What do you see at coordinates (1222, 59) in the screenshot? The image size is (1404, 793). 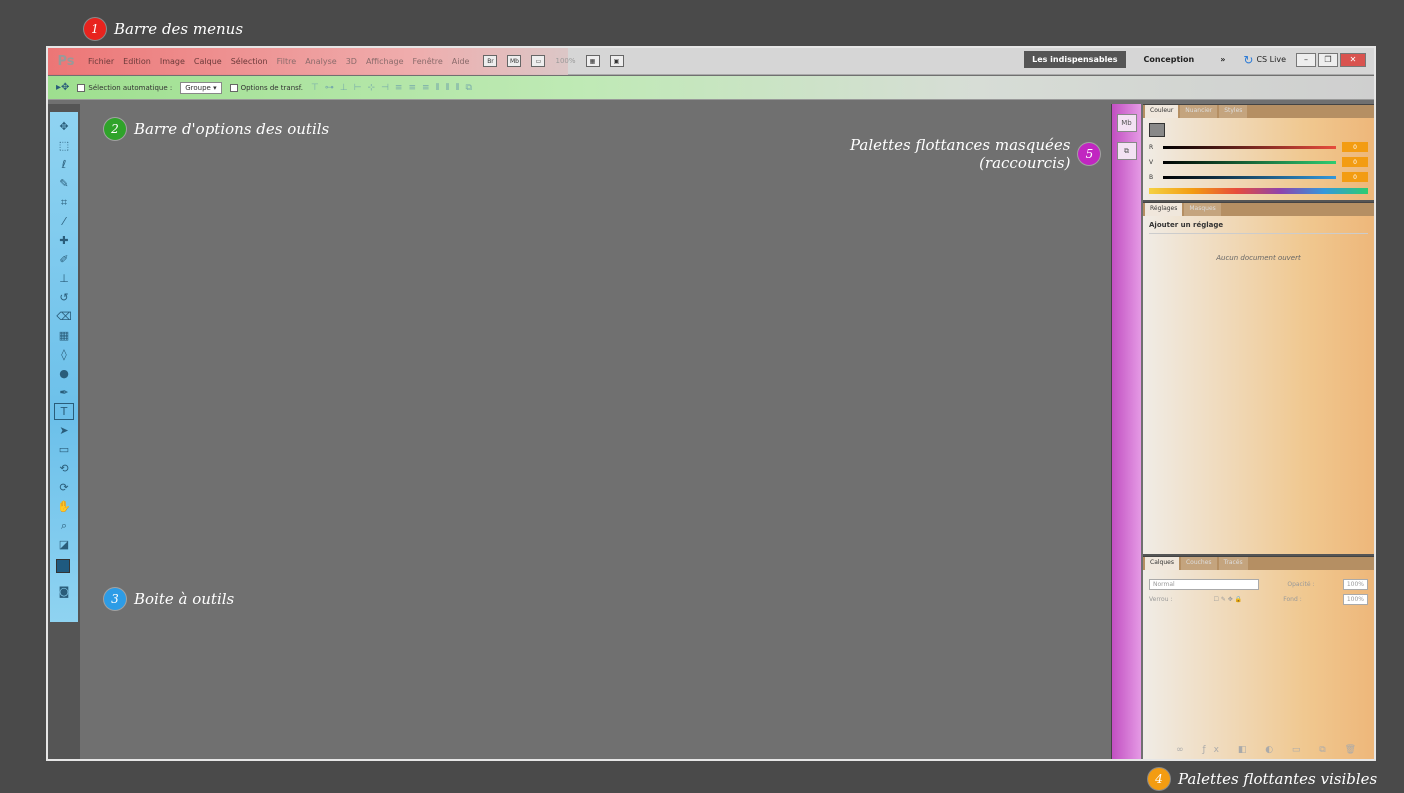 I see `more-workspaces-button: »` at bounding box center [1222, 59].